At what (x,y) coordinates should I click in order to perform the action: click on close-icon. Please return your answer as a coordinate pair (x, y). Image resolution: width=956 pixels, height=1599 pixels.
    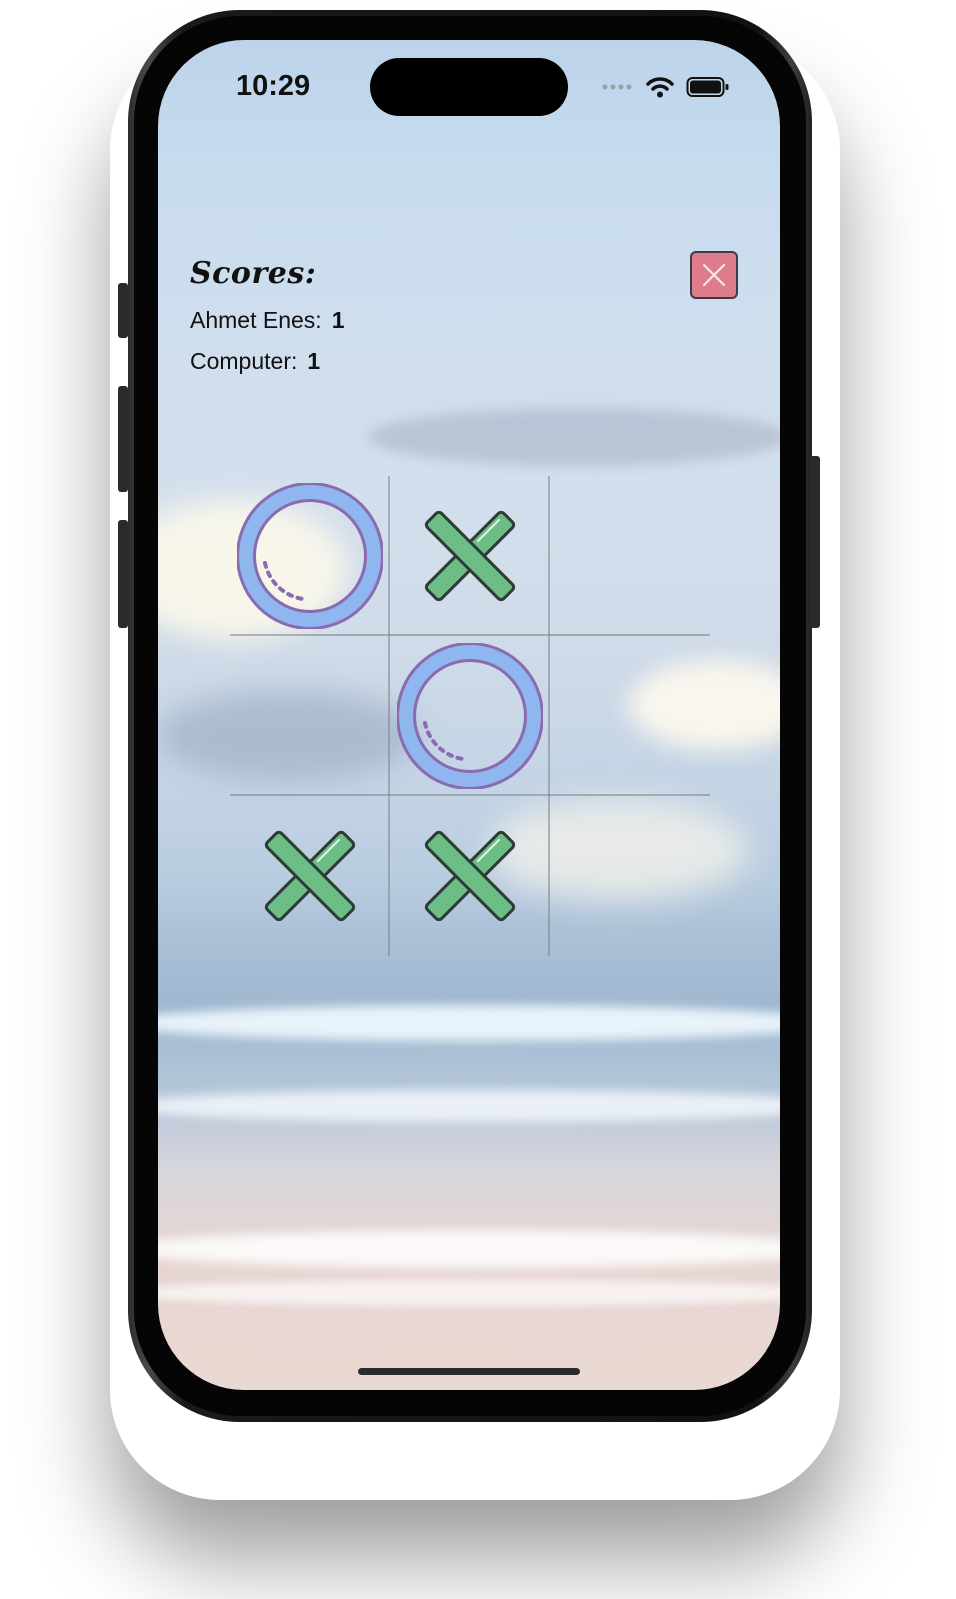
    Looking at the image, I should click on (714, 275).